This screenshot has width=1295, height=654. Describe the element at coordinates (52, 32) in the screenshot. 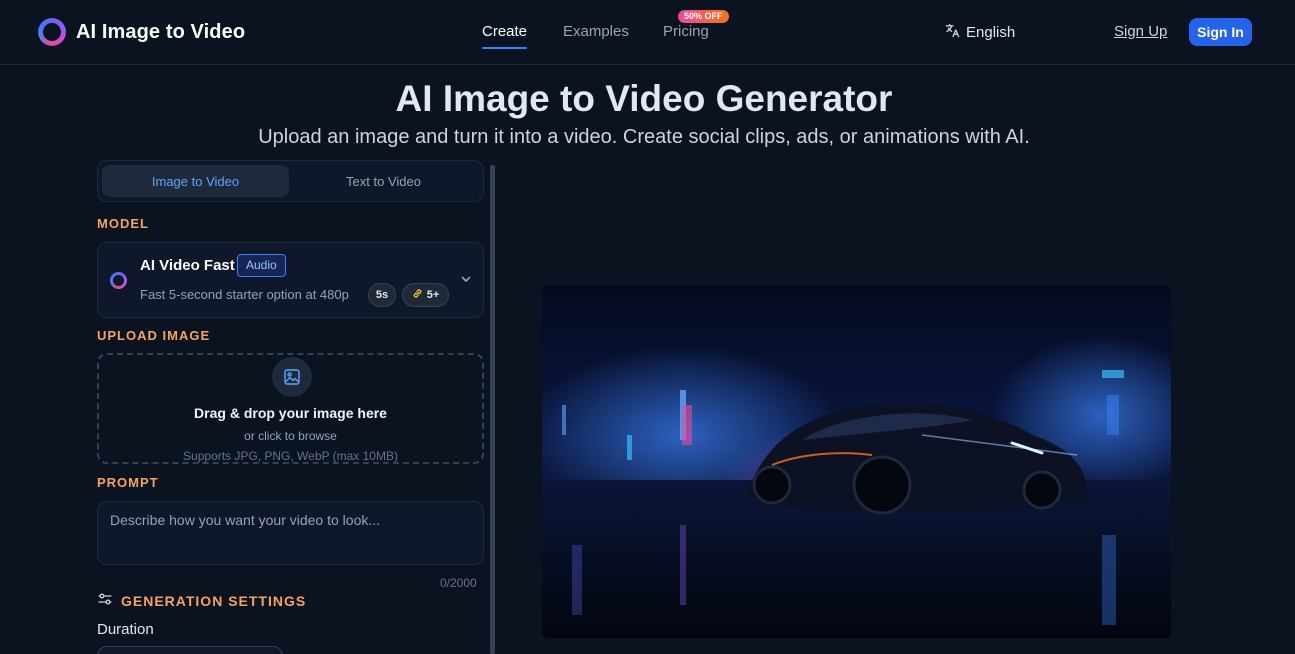

I see `logo-ring-icon` at that location.